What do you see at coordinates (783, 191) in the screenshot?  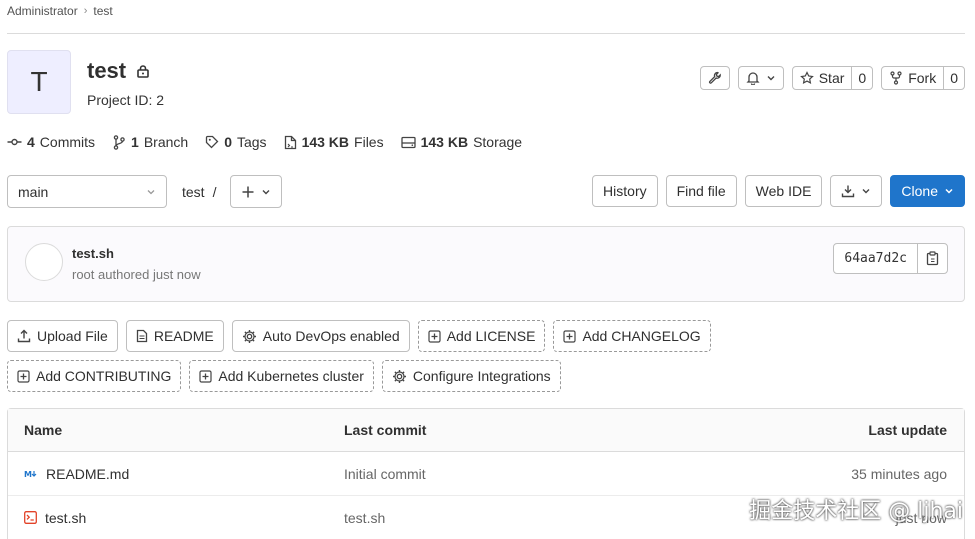 I see `web-ide-button: Web IDE` at bounding box center [783, 191].